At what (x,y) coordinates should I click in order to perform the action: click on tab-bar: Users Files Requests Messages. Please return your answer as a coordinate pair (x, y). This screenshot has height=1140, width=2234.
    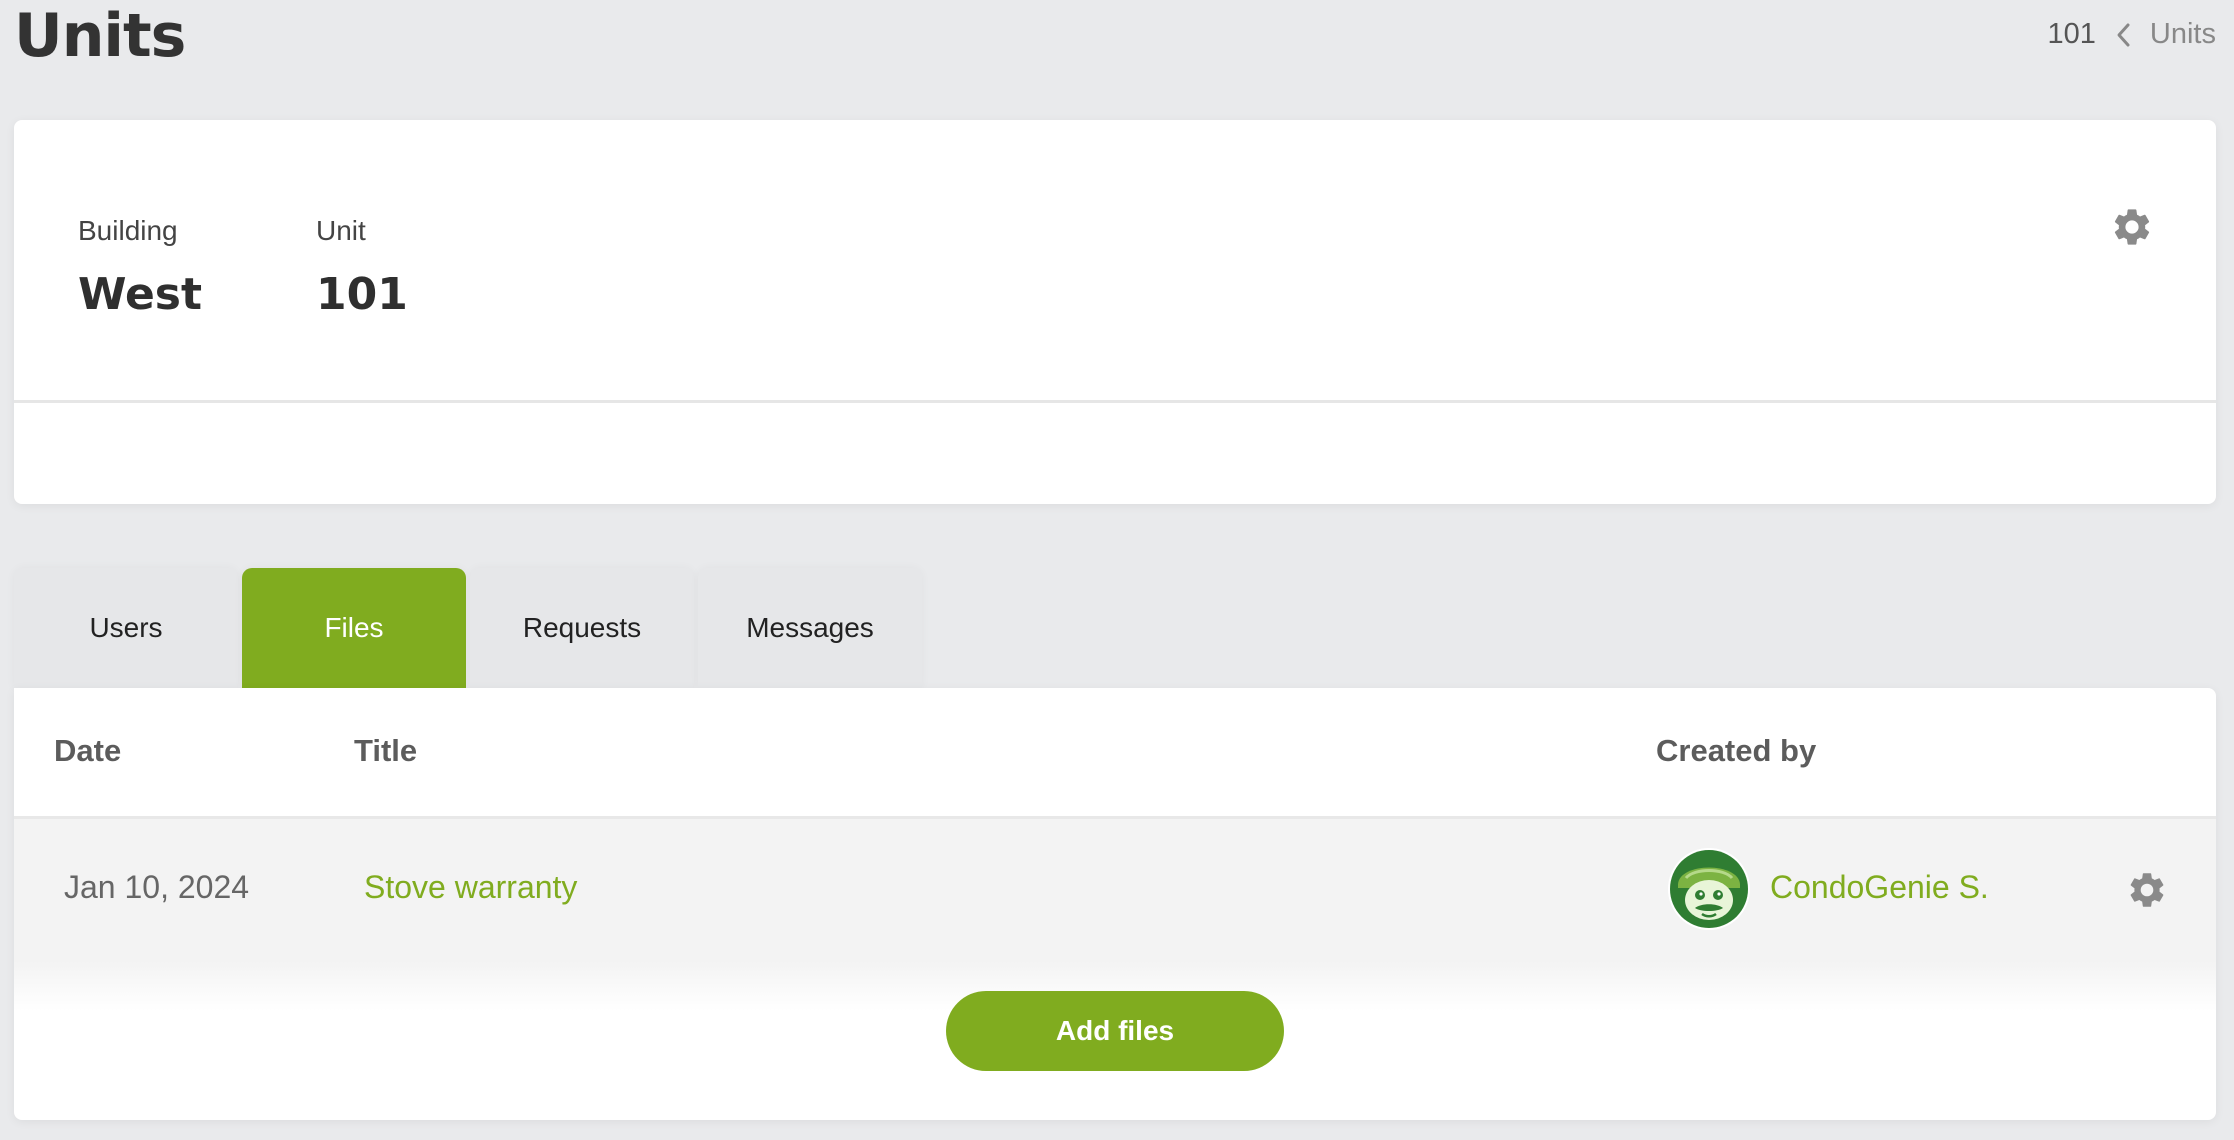
    Looking at the image, I should click on (468, 628).